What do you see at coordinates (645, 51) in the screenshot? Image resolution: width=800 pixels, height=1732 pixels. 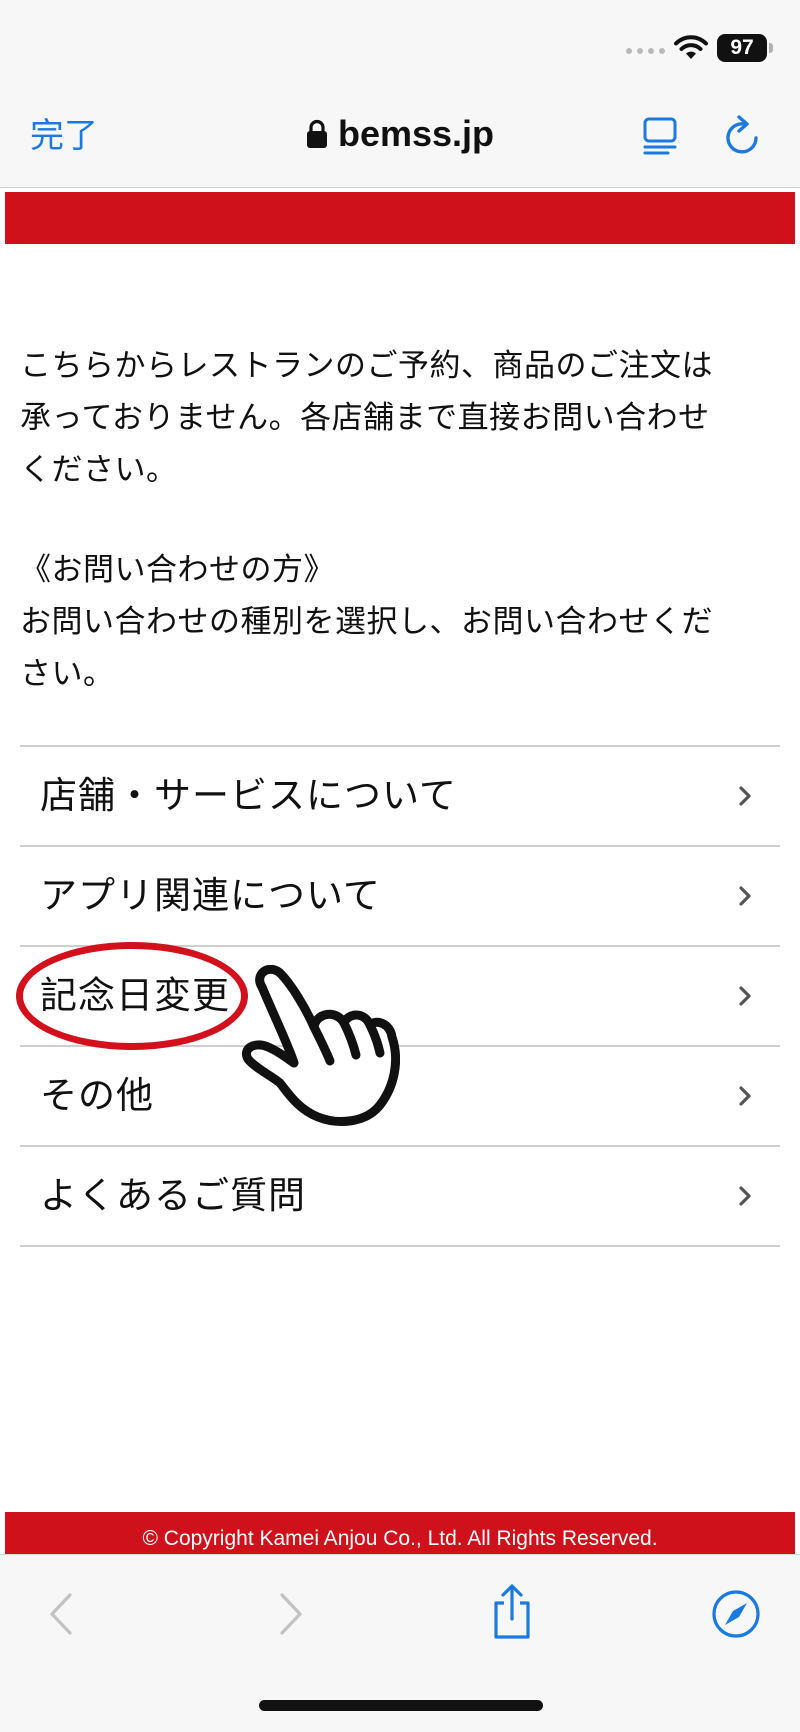 I see `signal-dots-icon` at bounding box center [645, 51].